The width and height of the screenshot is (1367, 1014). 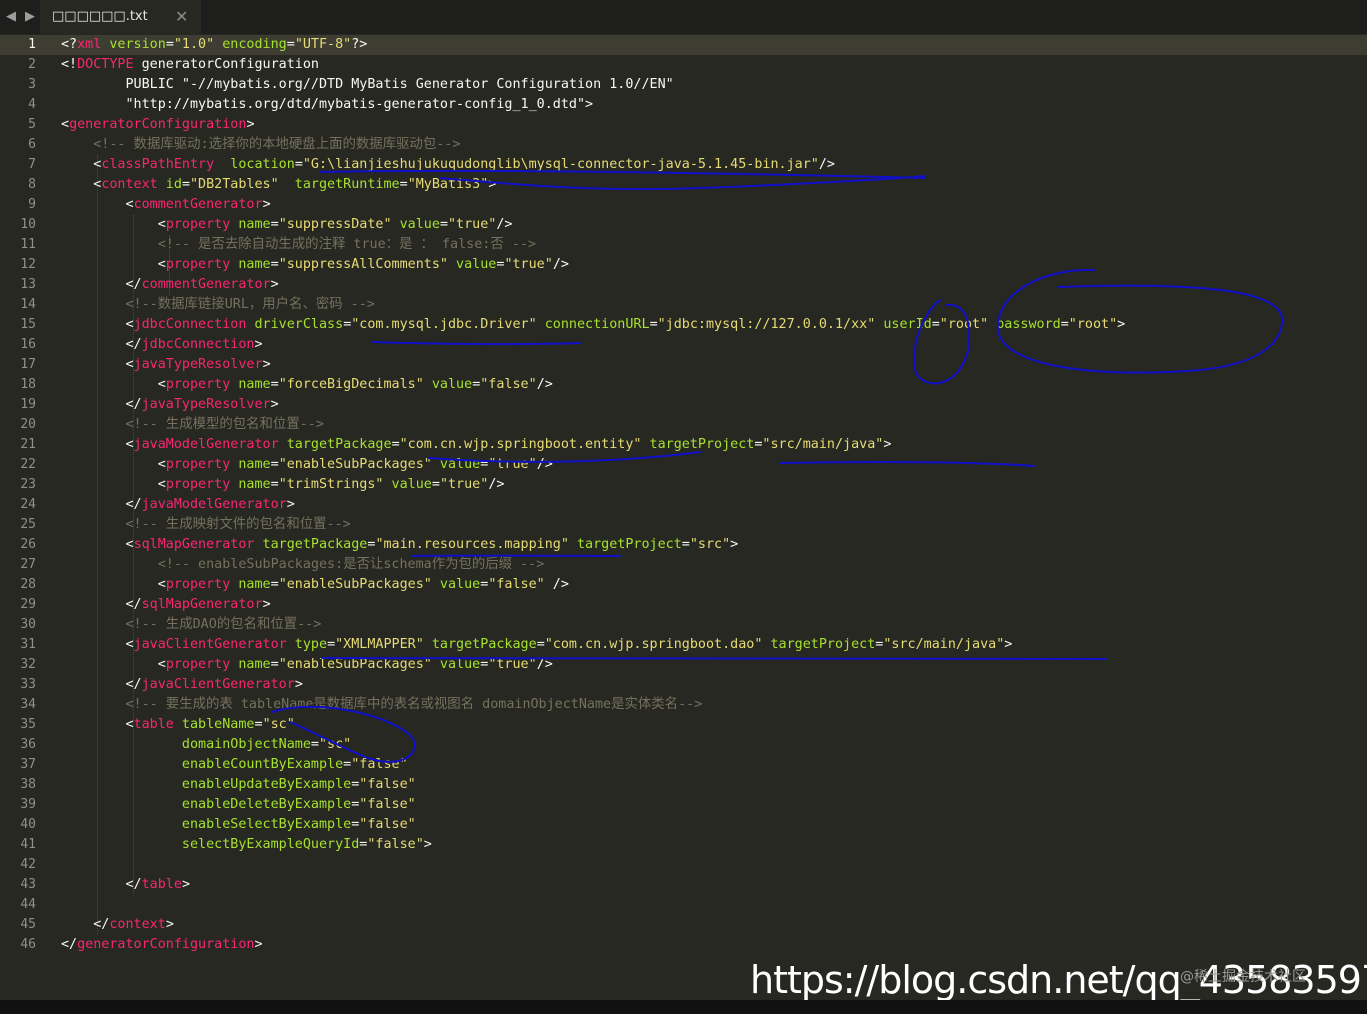 I want to click on underline-target-runtime, so click(x=682, y=183).